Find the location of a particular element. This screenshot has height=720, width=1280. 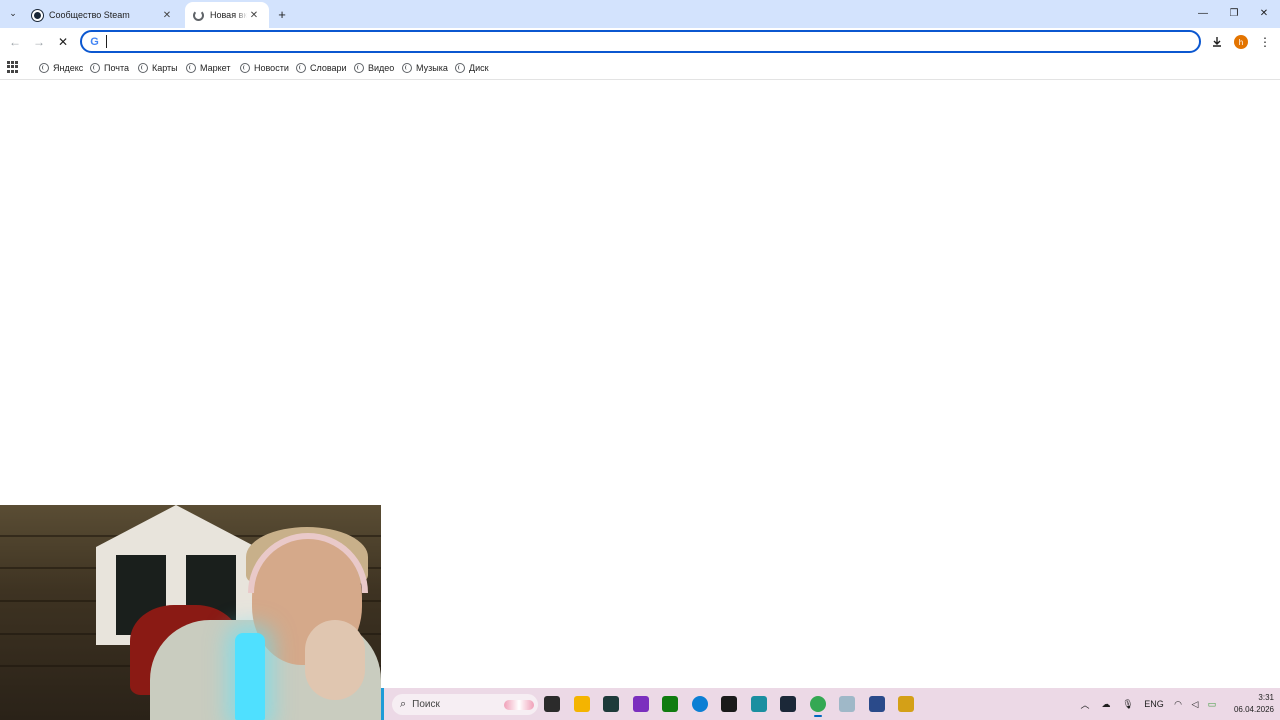

bookmark-yandex: Яндекс is located at coordinates (61, 68).